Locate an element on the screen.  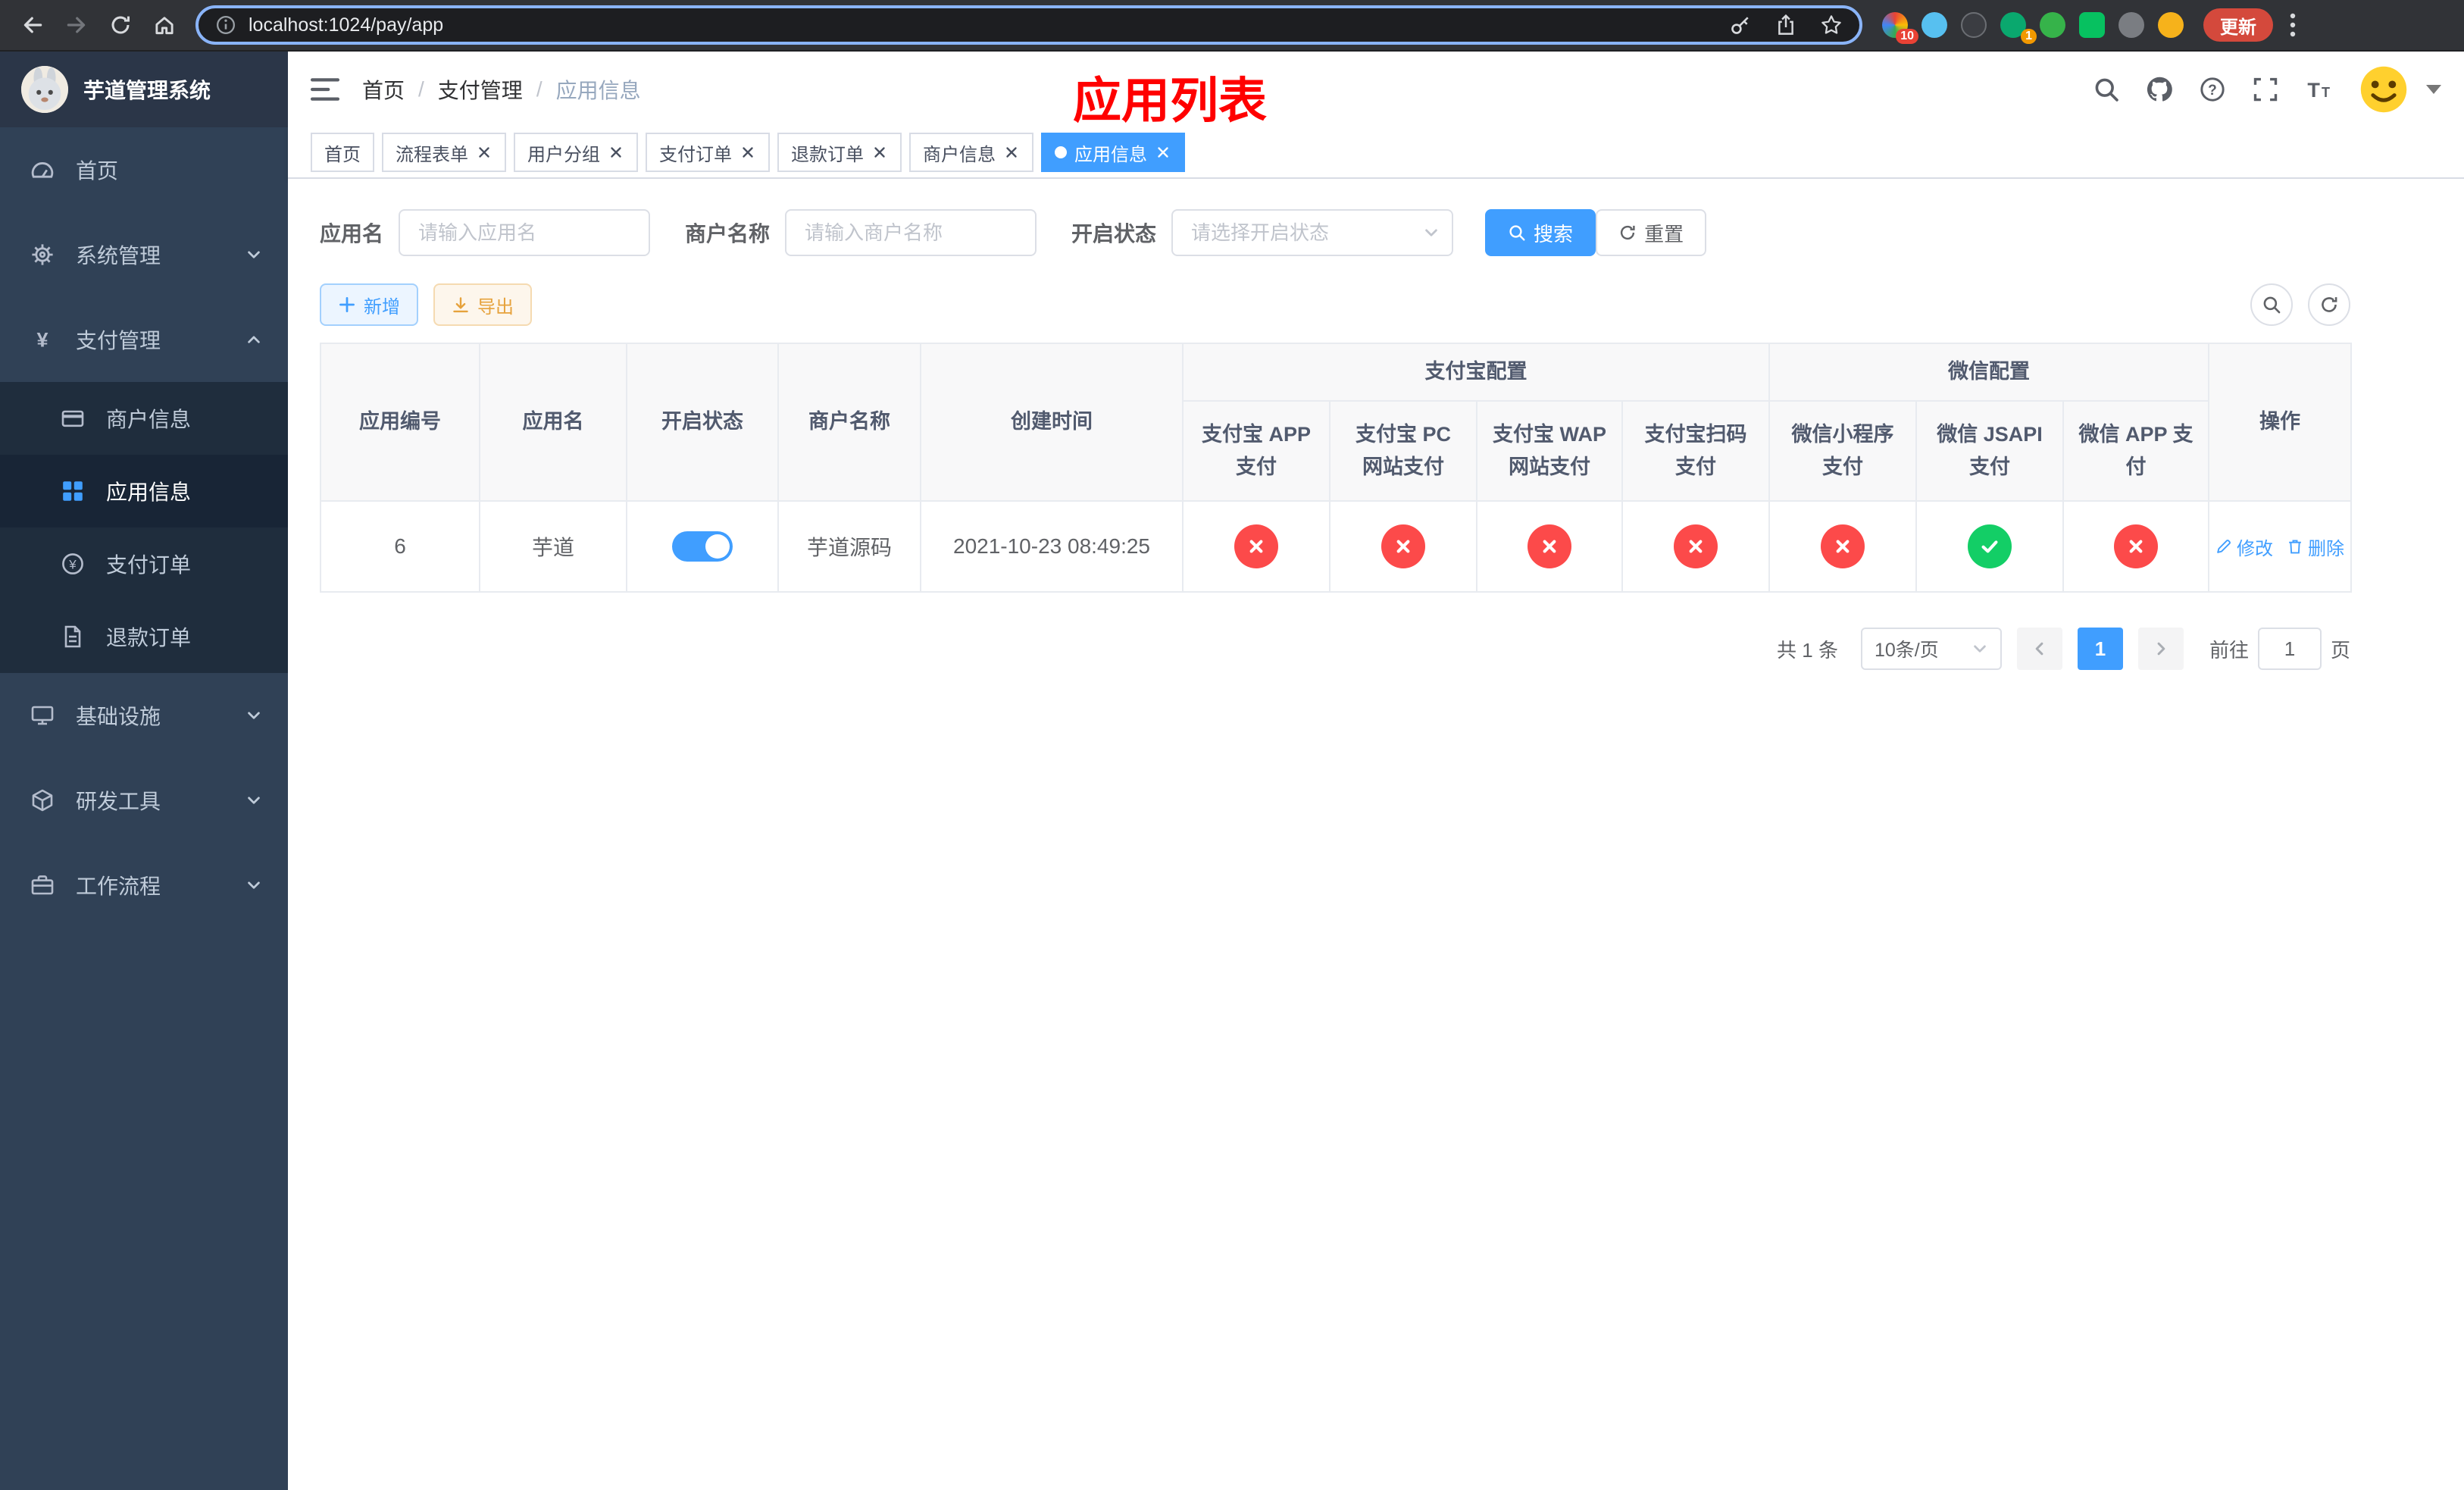
trash-icon is located at coordinates (2295, 547).